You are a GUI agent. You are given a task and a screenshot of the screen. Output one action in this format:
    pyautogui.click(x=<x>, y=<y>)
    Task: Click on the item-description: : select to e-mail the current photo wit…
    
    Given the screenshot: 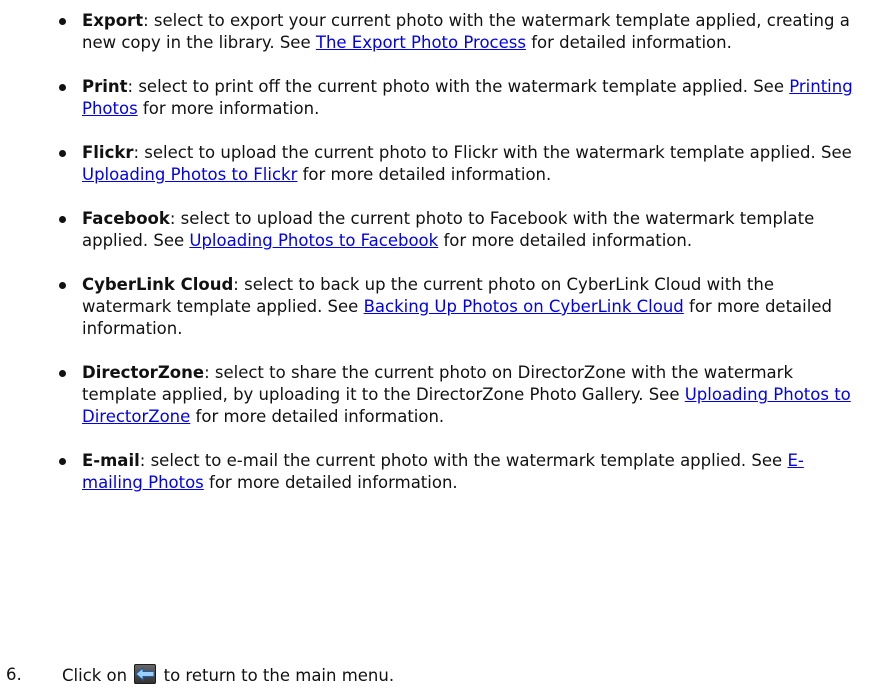 What is the action you would take?
    pyautogui.click(x=463, y=460)
    